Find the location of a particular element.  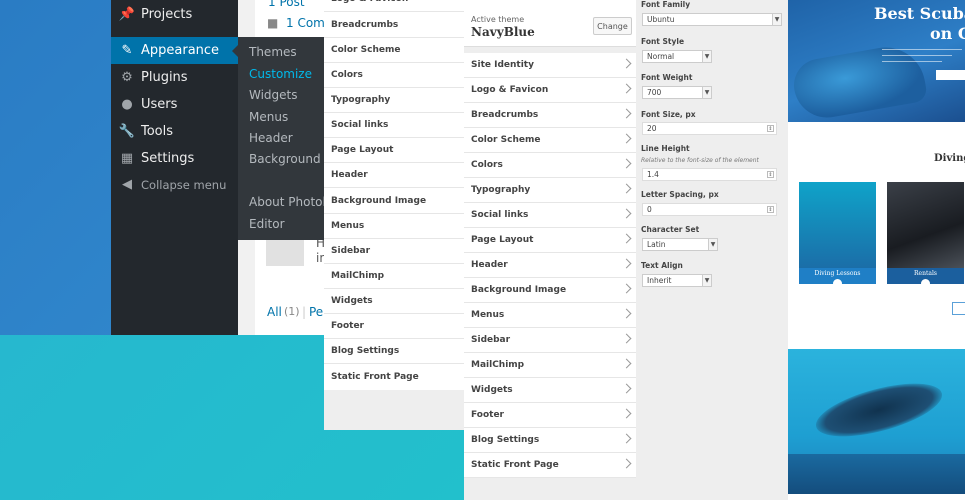

menu-item-users: ● Users is located at coordinates (174, 104).